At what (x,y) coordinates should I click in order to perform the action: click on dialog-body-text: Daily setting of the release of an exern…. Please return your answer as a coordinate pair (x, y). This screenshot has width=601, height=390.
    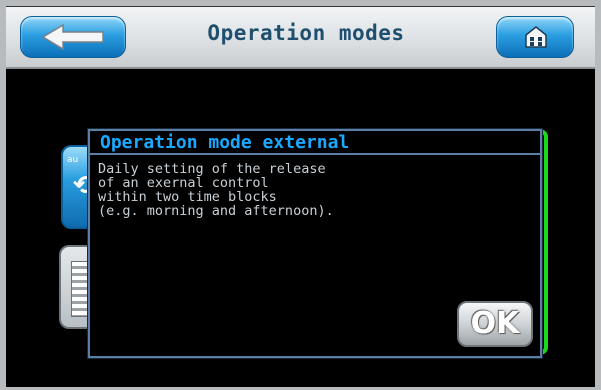
    Looking at the image, I should click on (313, 190).